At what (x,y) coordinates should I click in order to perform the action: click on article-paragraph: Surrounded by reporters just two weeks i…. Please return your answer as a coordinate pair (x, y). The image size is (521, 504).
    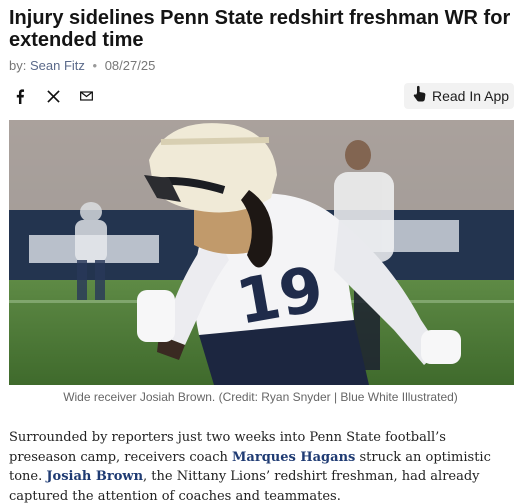
    Looking at the image, I should click on (261, 466).